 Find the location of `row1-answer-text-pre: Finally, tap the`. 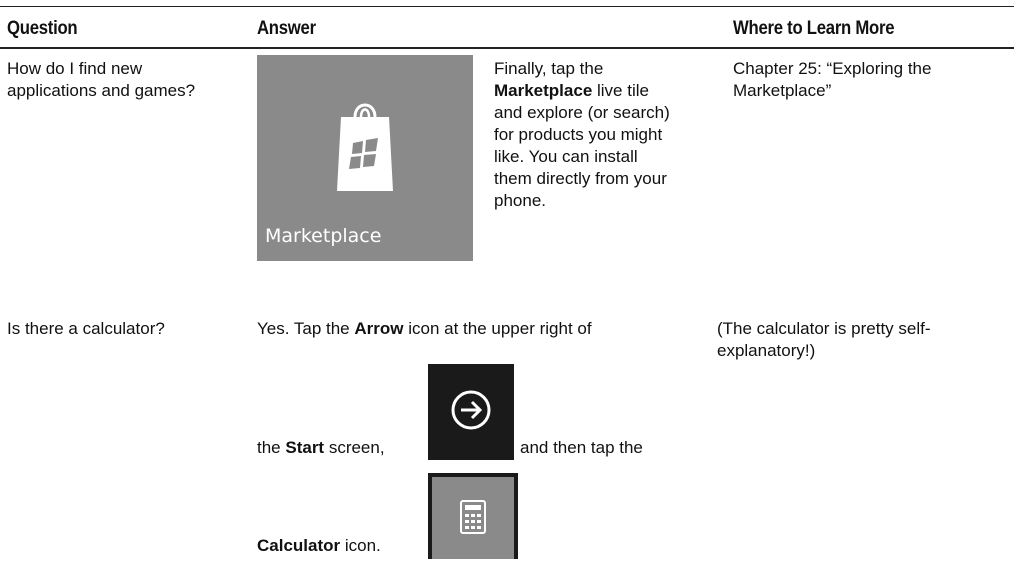

row1-answer-text-pre: Finally, tap the is located at coordinates (549, 68).